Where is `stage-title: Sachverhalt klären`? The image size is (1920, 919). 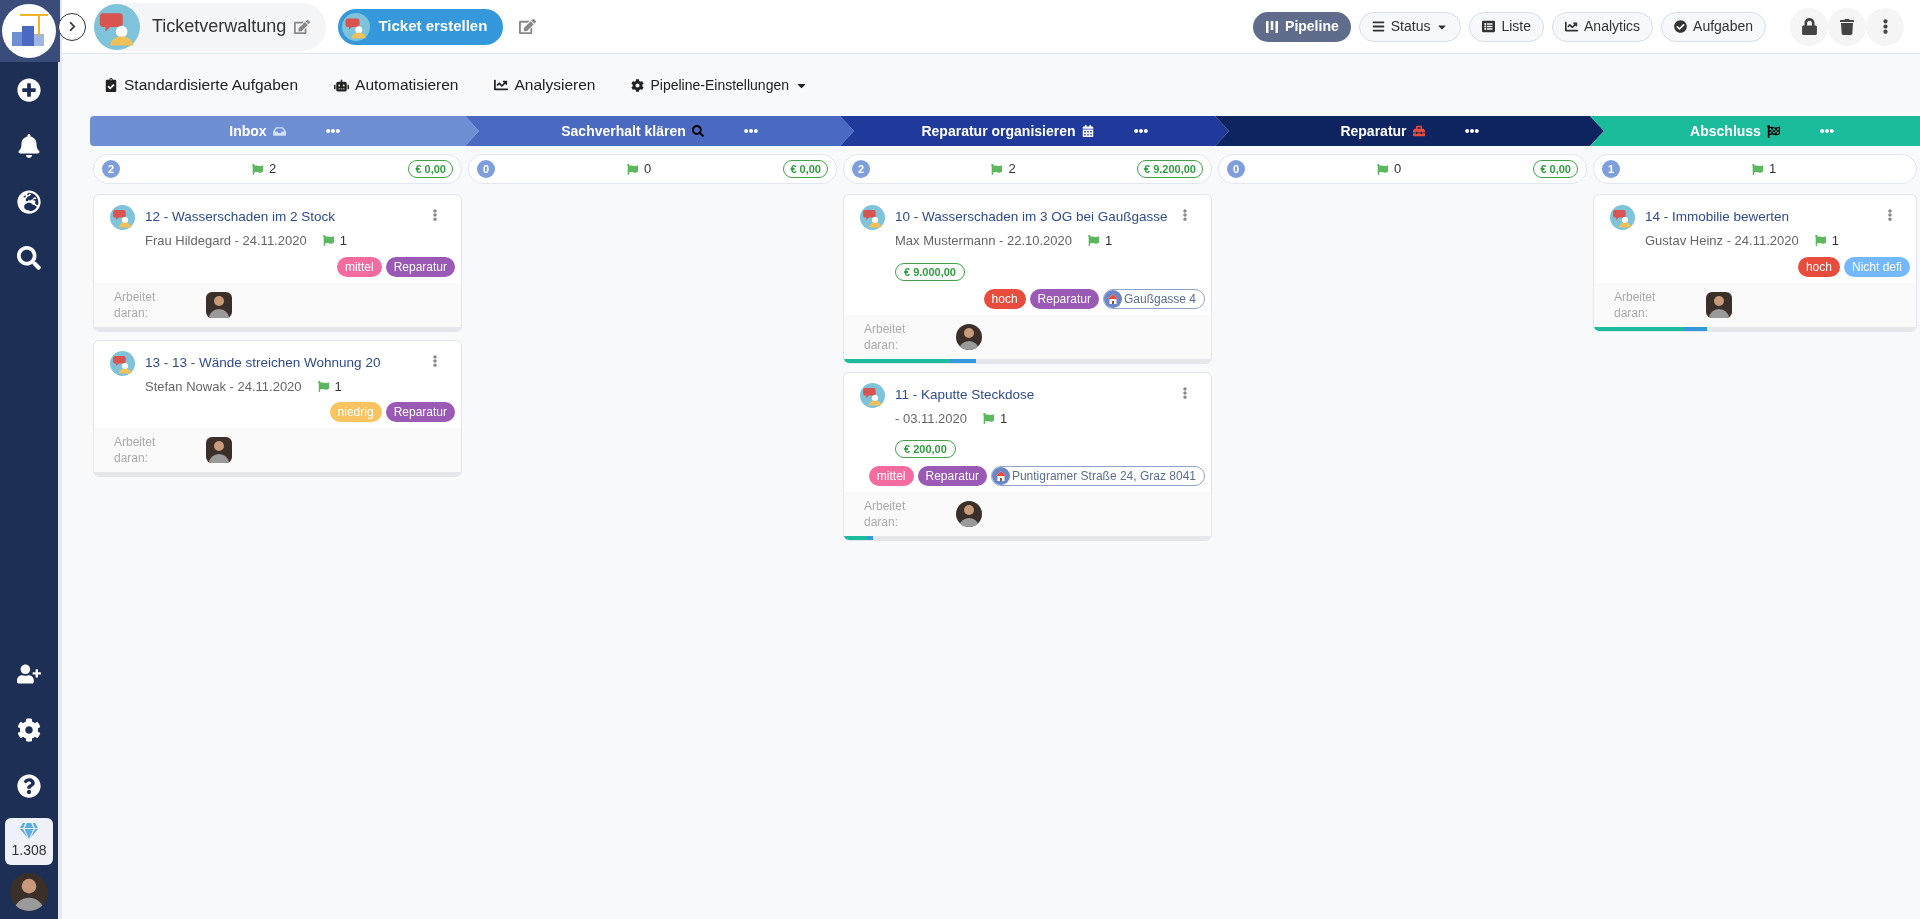 stage-title: Sachverhalt klären is located at coordinates (623, 131).